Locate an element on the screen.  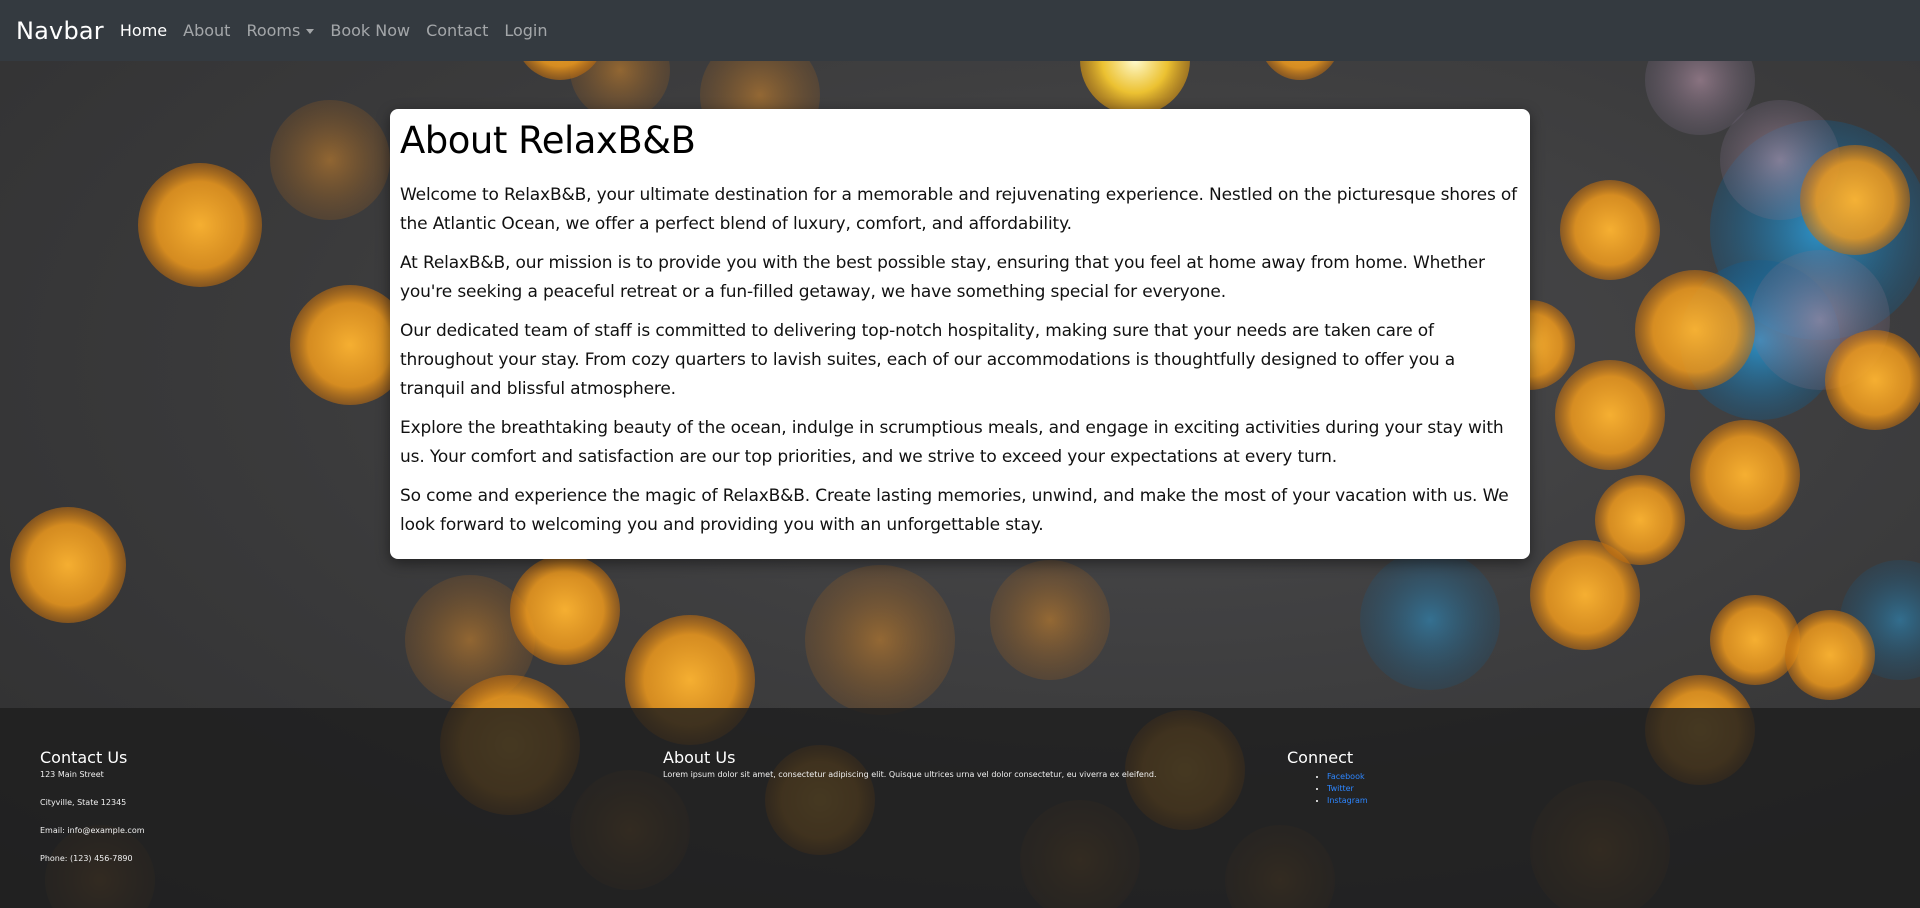
footer-connect-section: Connect Facebook Twitter Instagram is located at coordinates (1567, 777).